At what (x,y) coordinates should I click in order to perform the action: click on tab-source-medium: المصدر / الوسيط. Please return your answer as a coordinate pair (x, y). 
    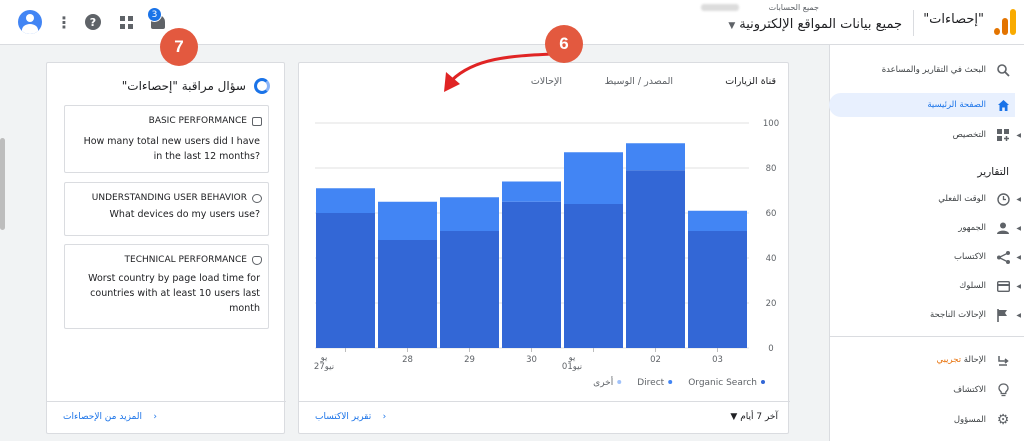
    Looking at the image, I should click on (639, 81).